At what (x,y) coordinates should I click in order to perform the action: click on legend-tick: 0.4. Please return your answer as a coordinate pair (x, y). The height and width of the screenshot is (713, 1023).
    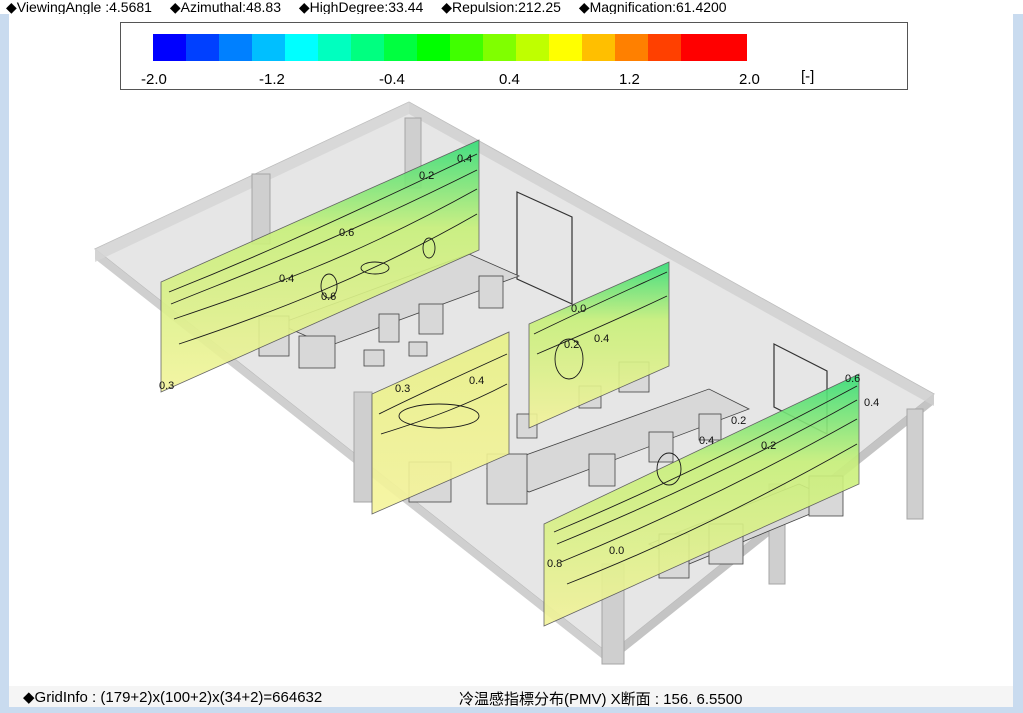
    Looking at the image, I should click on (509, 79).